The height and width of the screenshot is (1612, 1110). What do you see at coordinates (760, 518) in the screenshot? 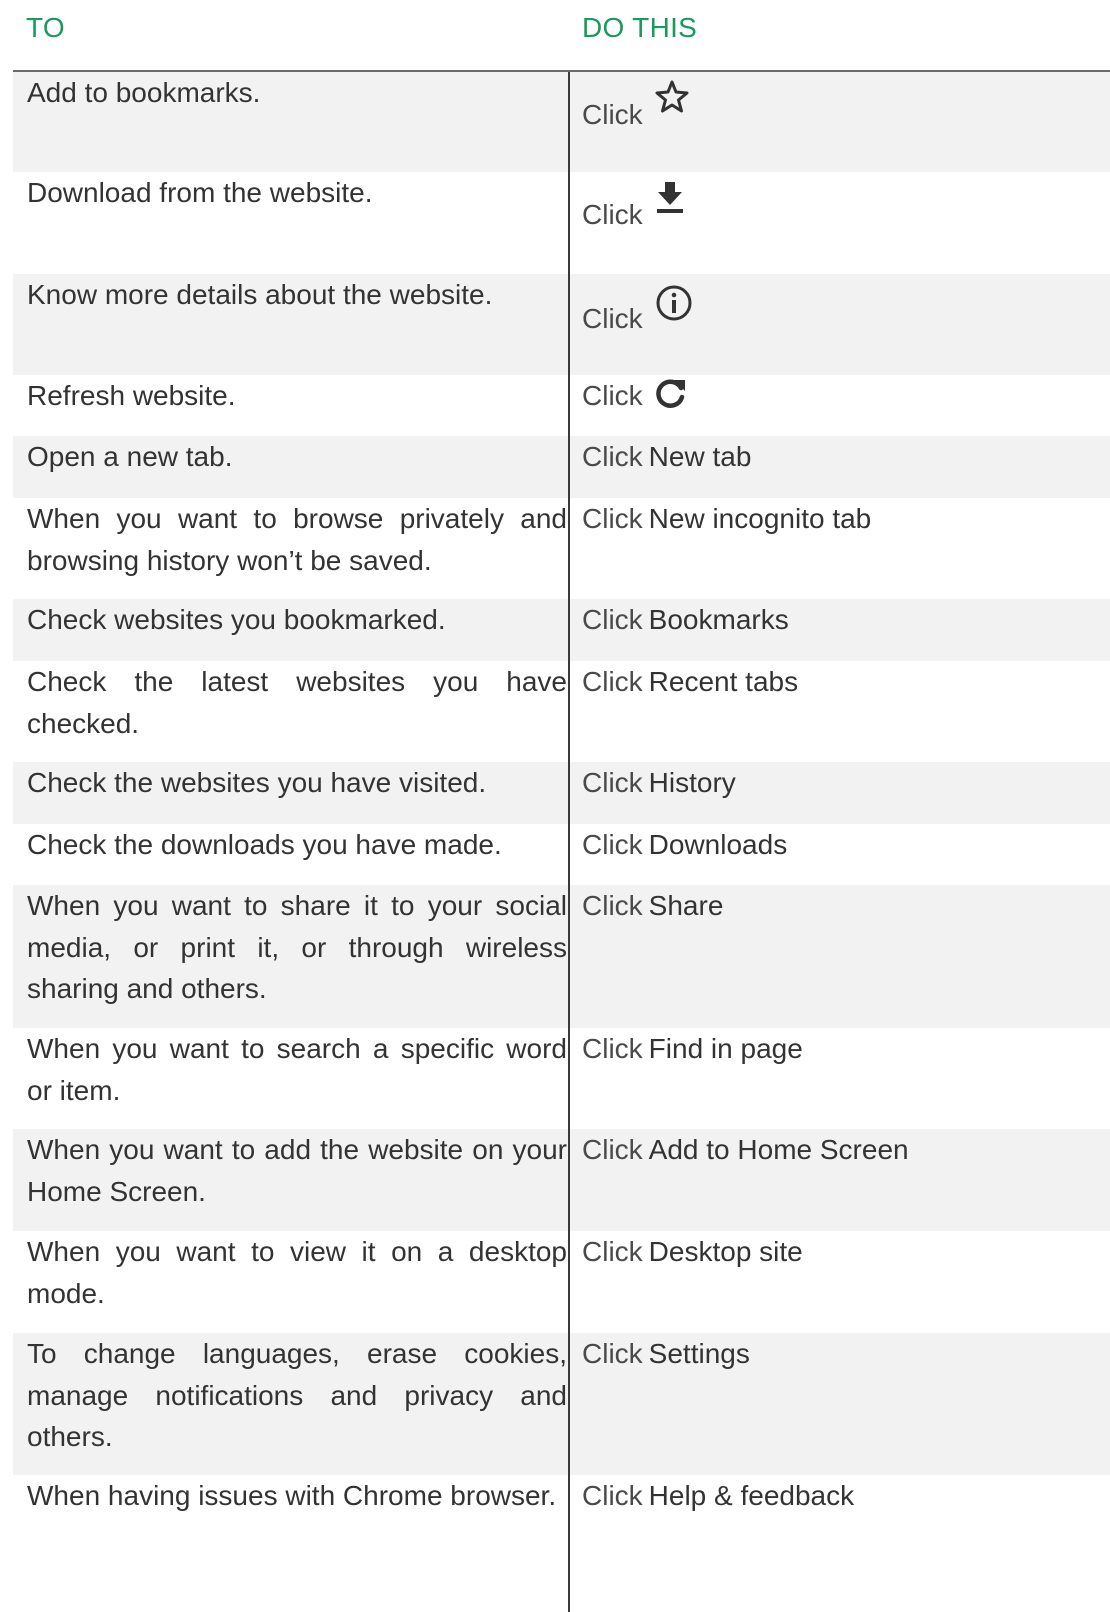
I see `action-label: New incognito tab` at bounding box center [760, 518].